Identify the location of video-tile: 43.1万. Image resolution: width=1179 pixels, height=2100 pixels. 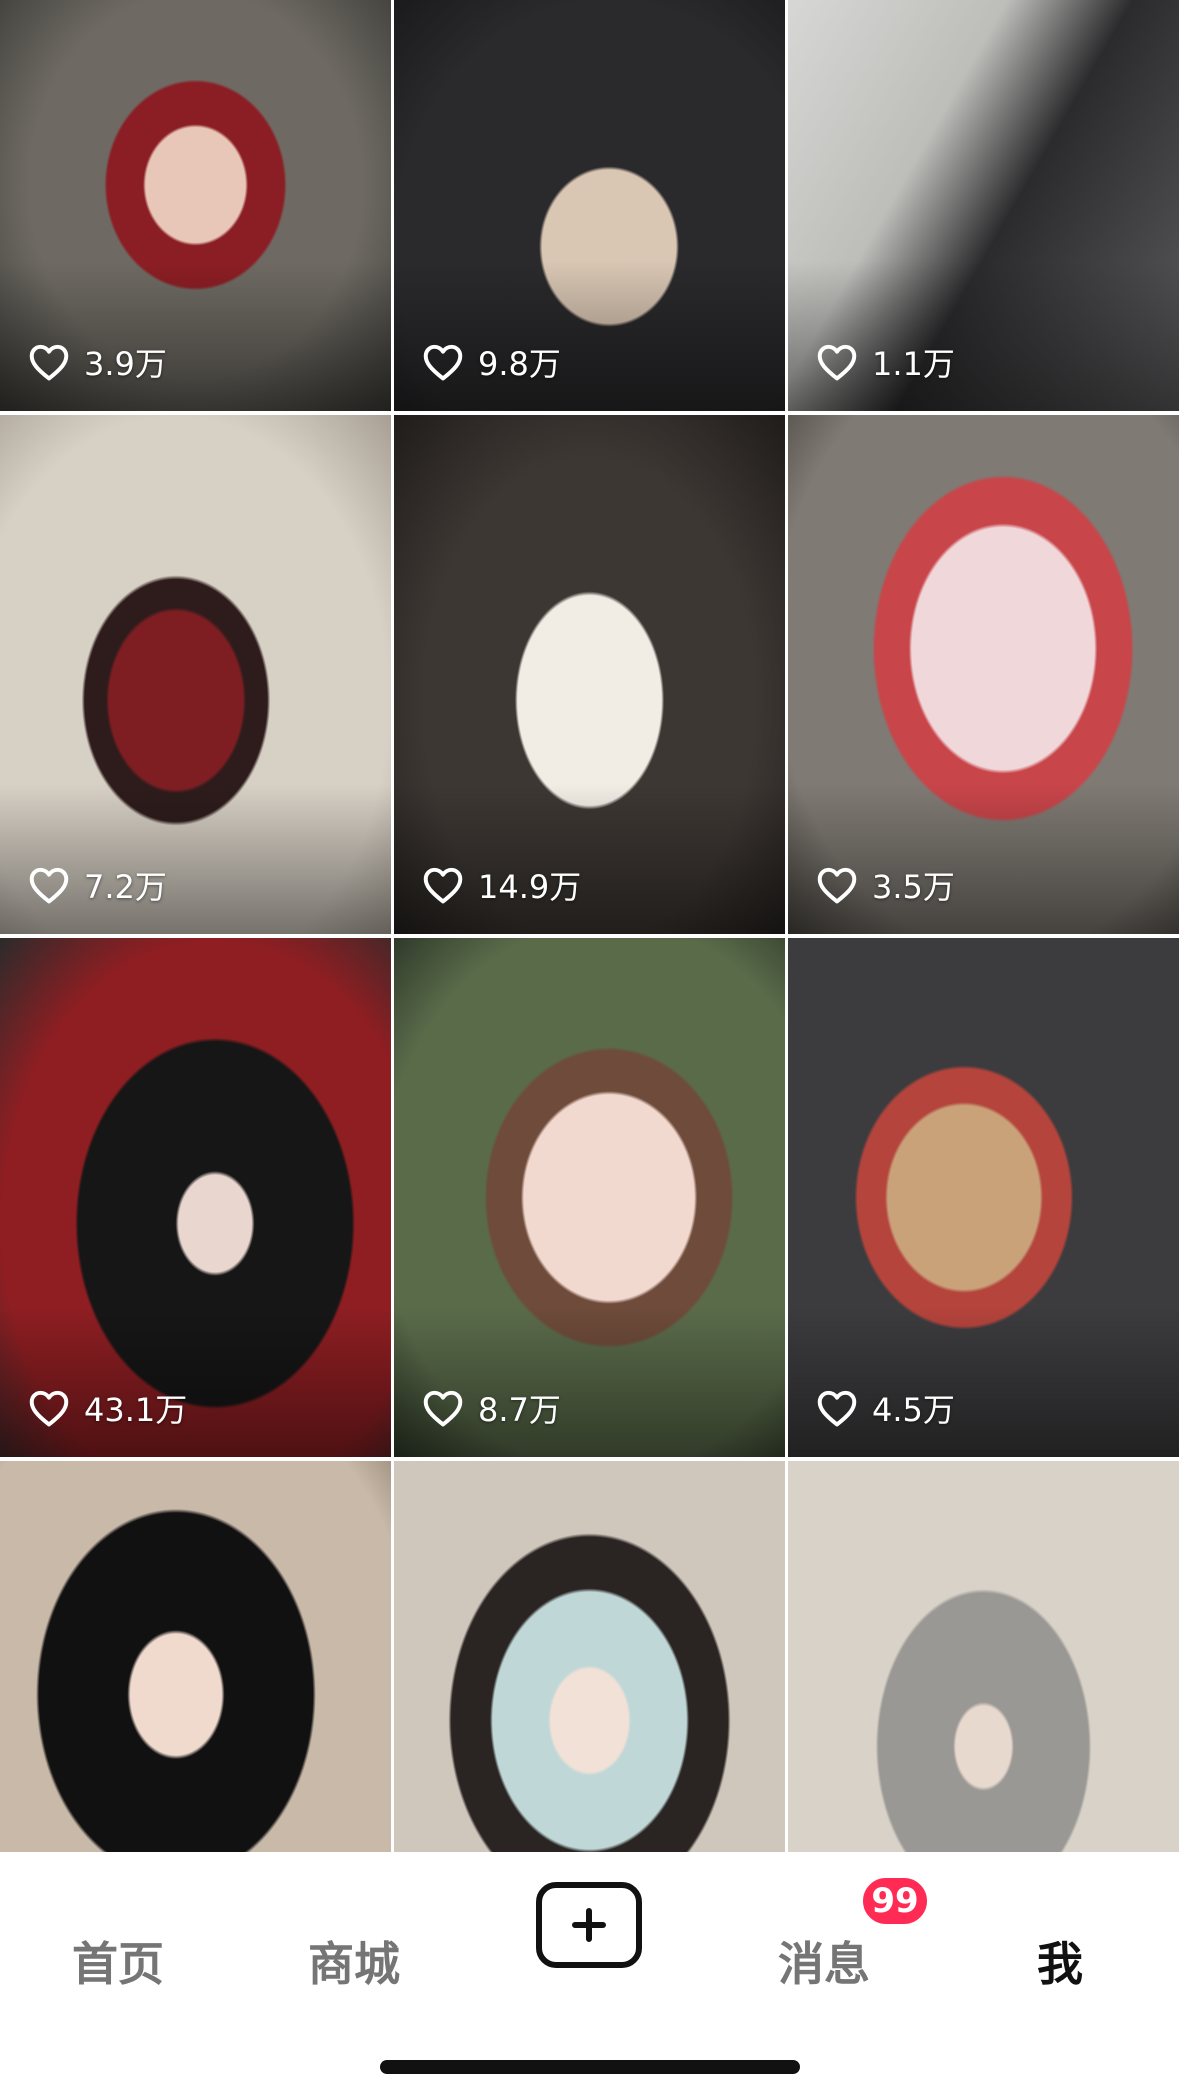
(195, 1197).